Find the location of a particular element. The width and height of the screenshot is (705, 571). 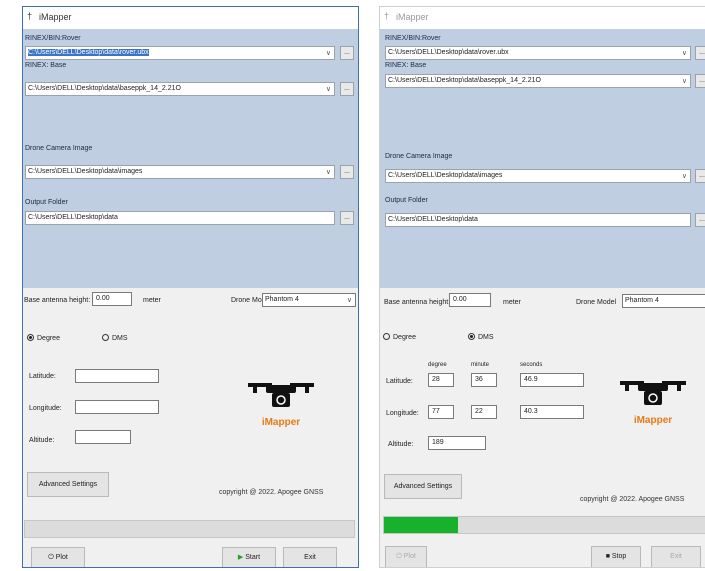

copyright-text: copyright @ 2022. Apogee GNSS is located at coordinates (632, 499).